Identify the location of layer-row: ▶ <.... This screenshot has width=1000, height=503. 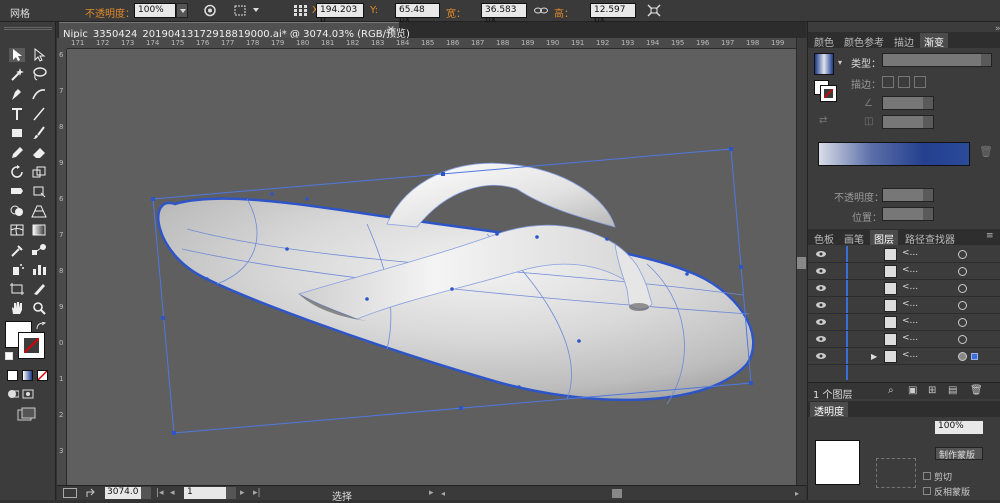
(904, 356).